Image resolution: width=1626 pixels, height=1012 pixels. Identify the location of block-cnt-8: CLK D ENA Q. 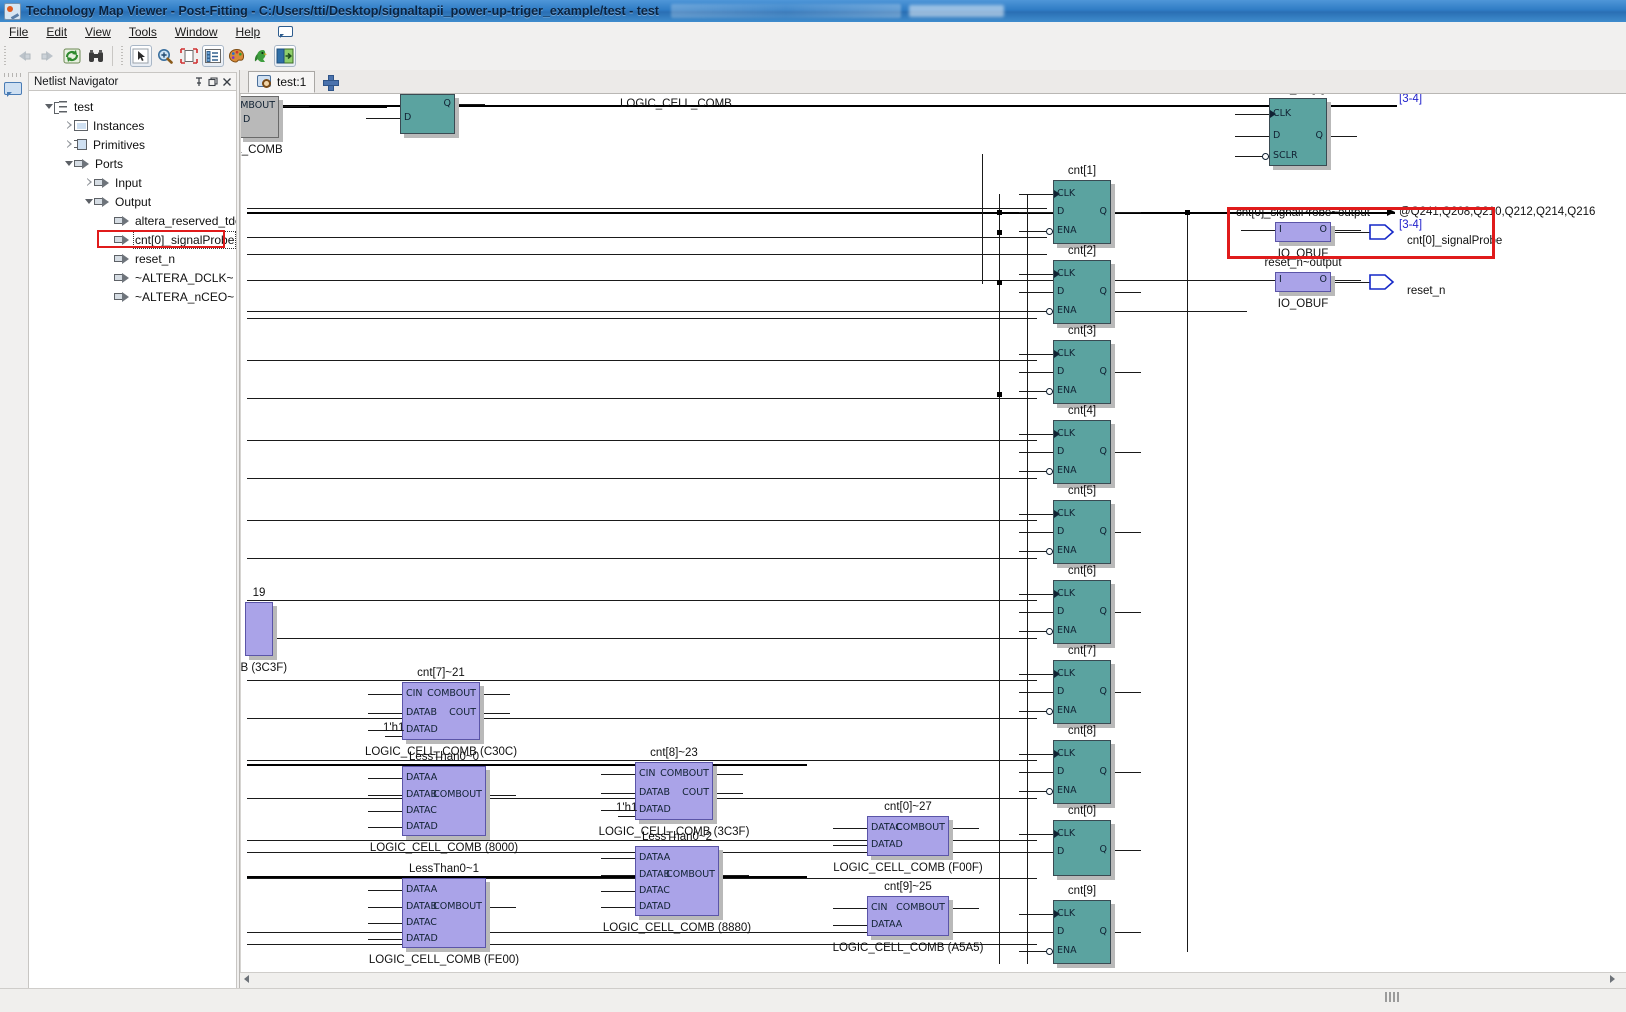
(1080, 774).